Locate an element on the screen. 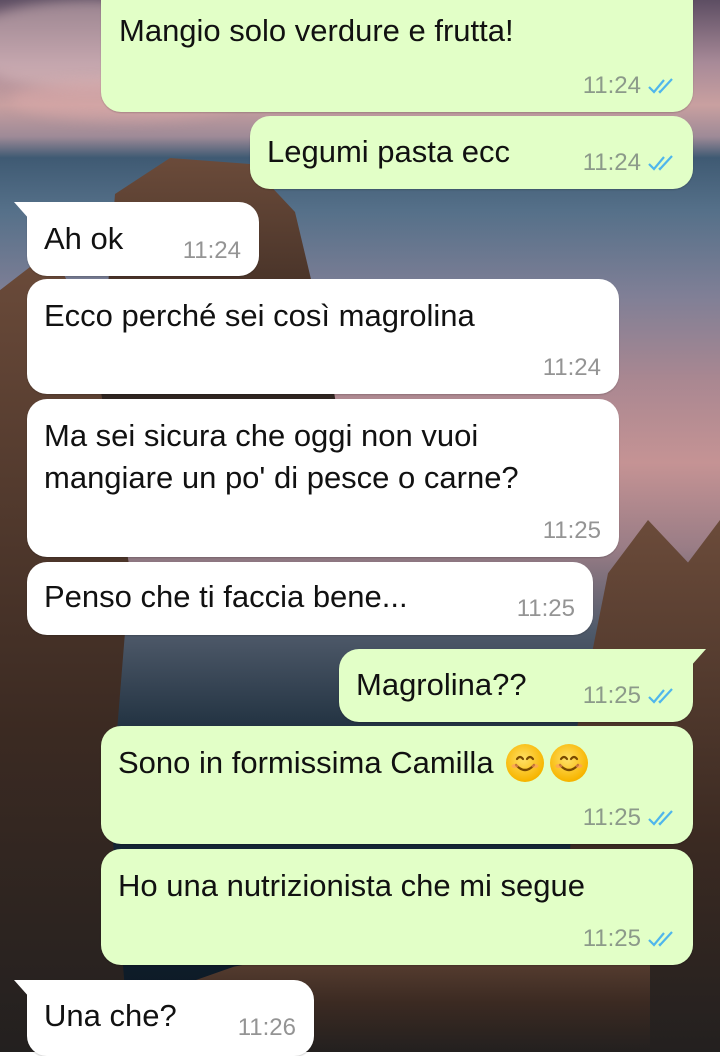 This screenshot has width=720, height=1056. message-meta: 11:26 is located at coordinates (267, 1028).